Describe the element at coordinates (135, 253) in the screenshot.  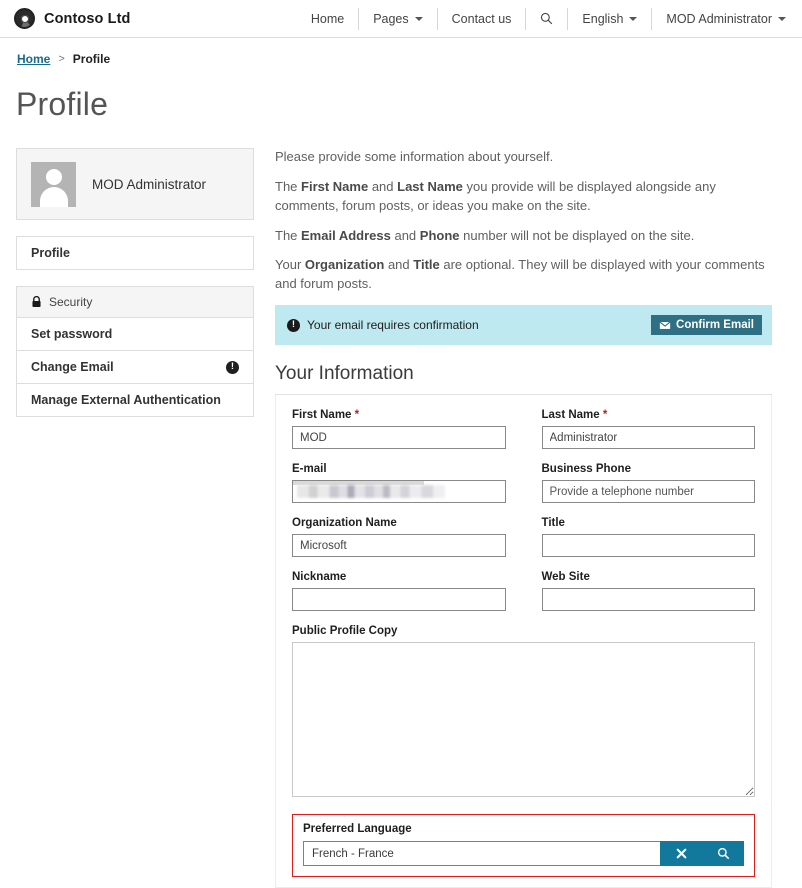
I see `sidebar-item-profile: Profile` at that location.